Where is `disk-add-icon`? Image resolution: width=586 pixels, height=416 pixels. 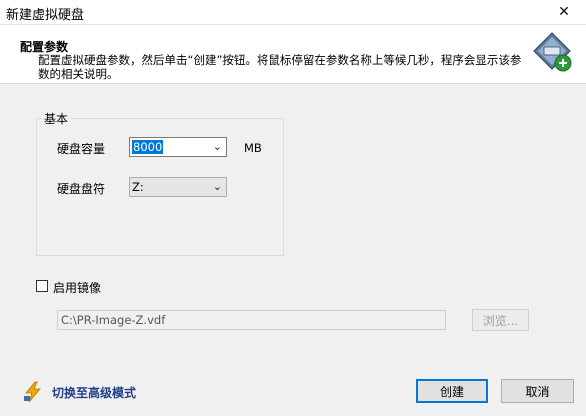 disk-add-icon is located at coordinates (552, 52).